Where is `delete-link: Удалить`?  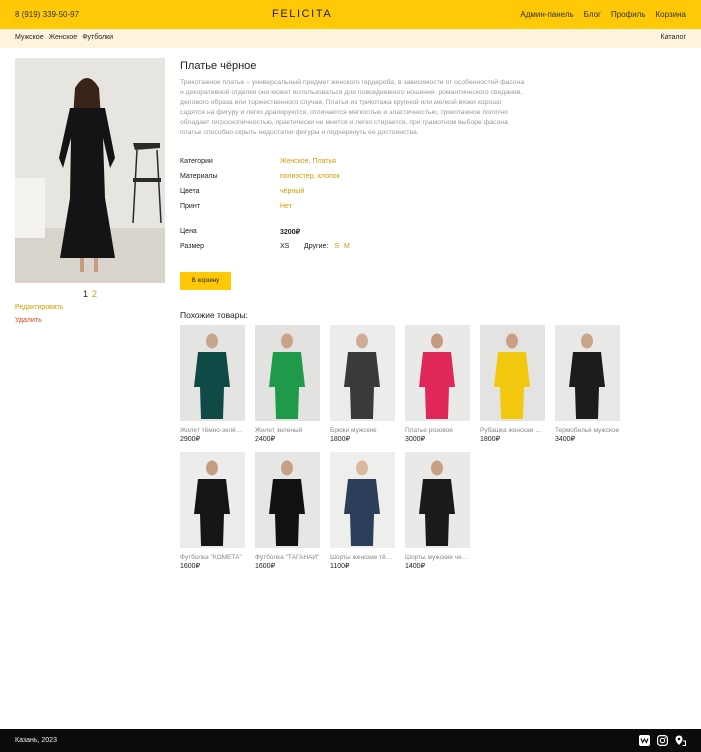
delete-link: Удалить is located at coordinates (28, 320).